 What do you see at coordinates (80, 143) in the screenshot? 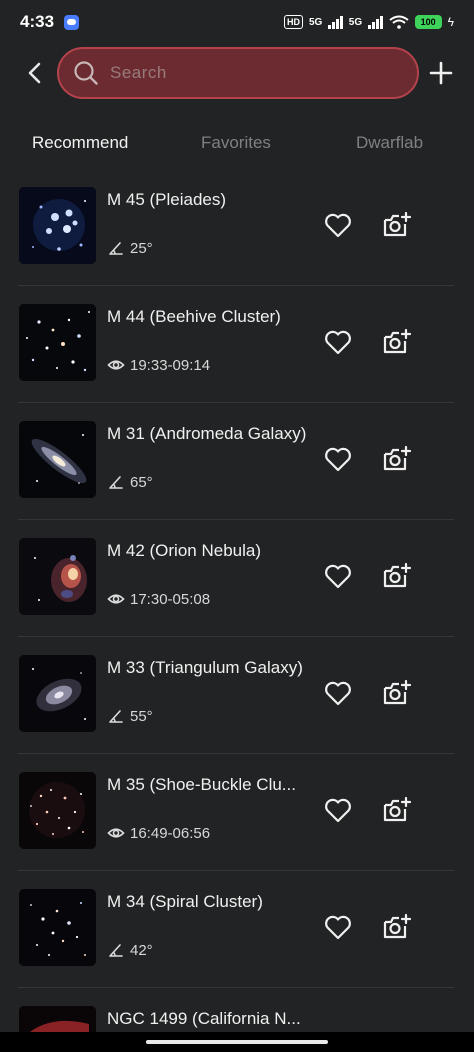
I see `tab-recommend: Recommend` at bounding box center [80, 143].